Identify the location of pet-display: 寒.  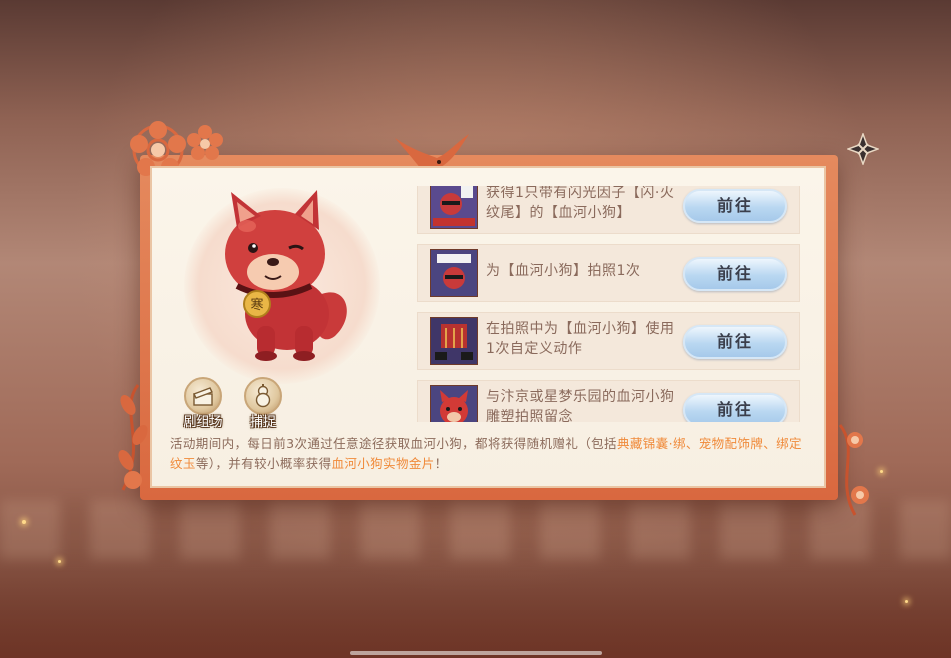
(282, 283).